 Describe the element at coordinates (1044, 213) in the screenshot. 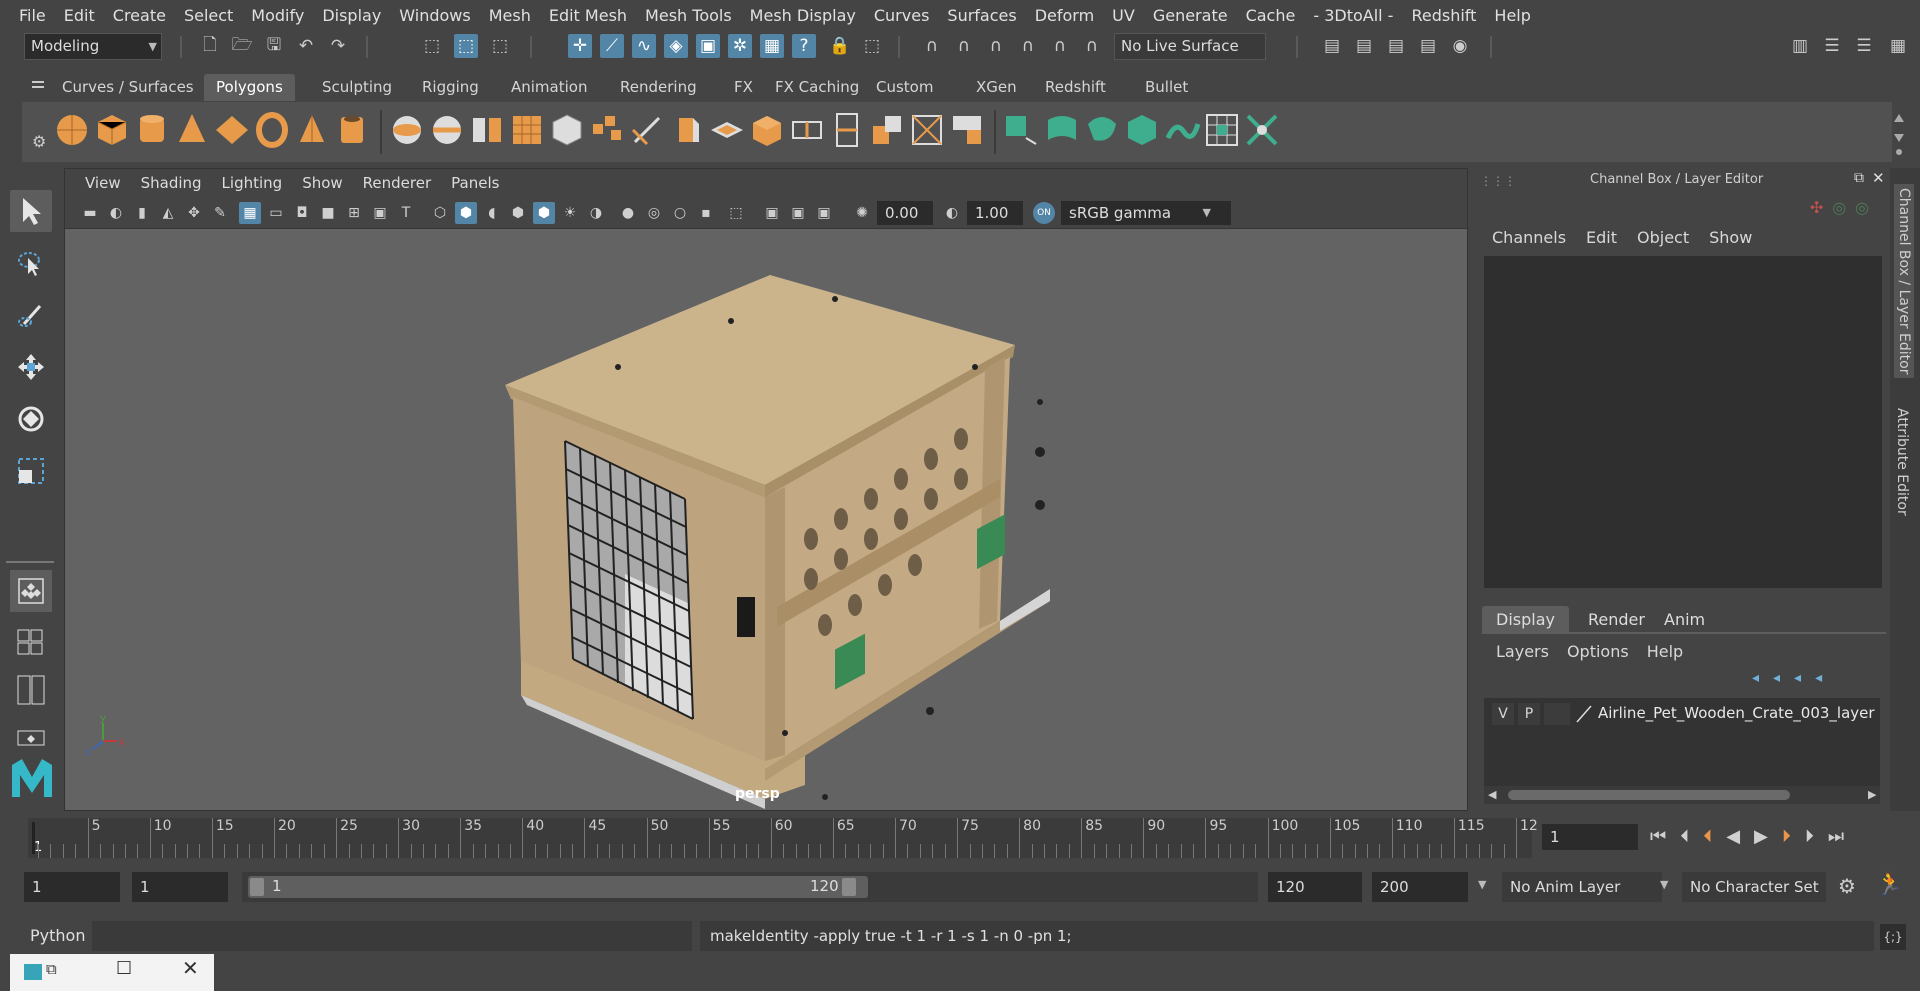

I see `color-management-icon: ON` at that location.